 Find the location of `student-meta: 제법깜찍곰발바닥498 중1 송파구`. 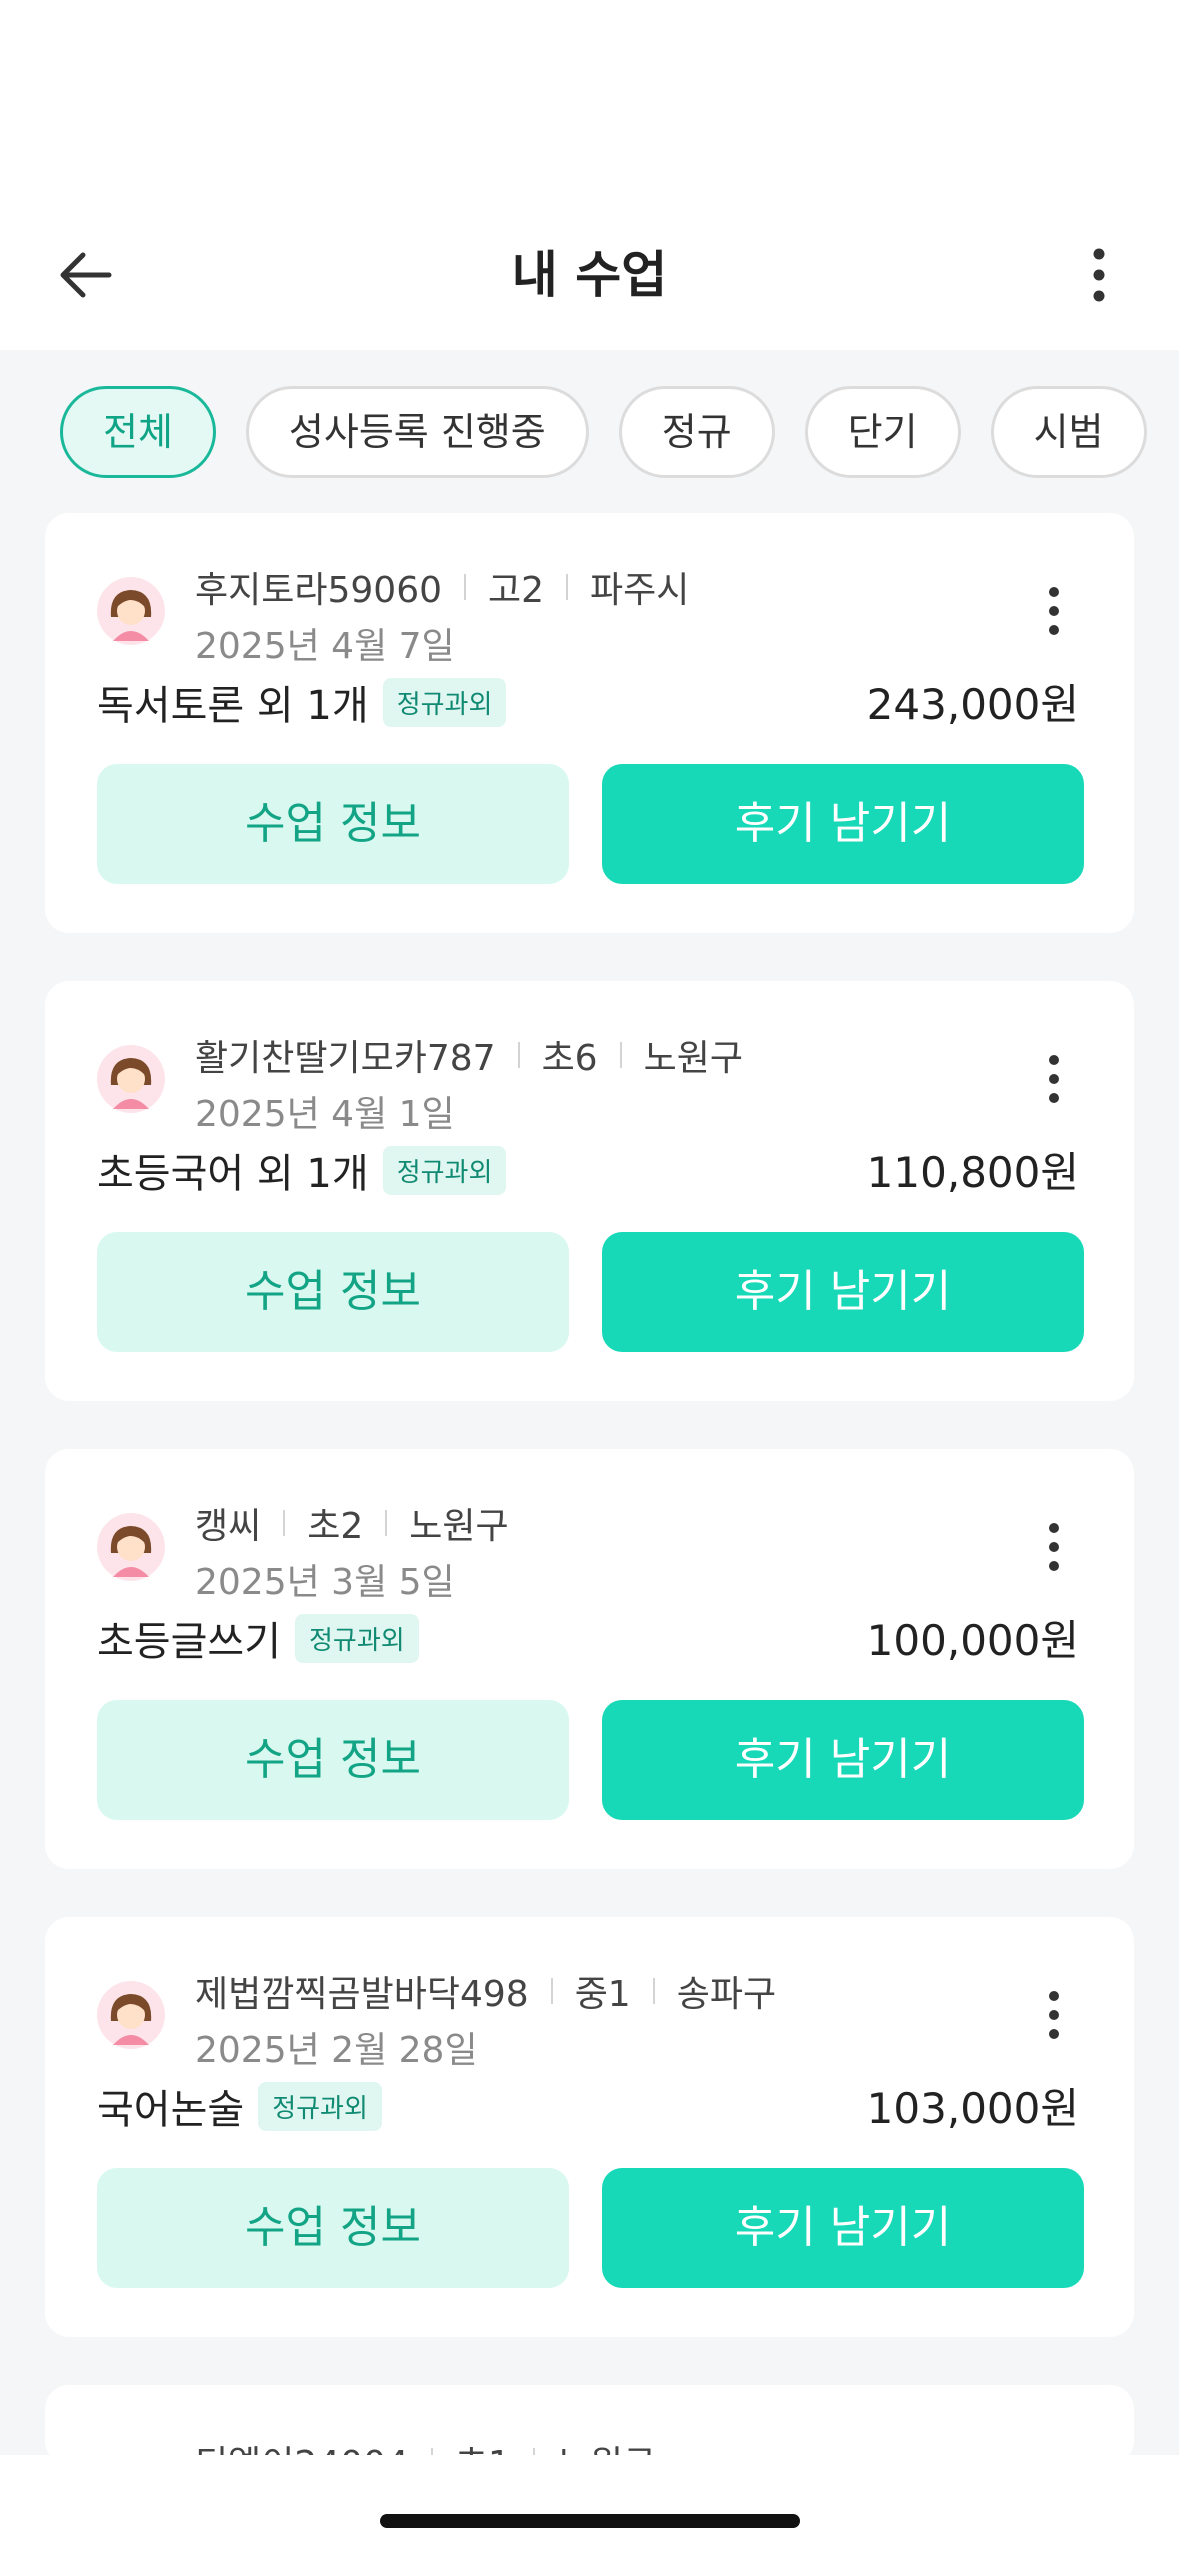

student-meta: 제법깜찍곰발바닥498 중1 송파구 is located at coordinates (485, 1991).